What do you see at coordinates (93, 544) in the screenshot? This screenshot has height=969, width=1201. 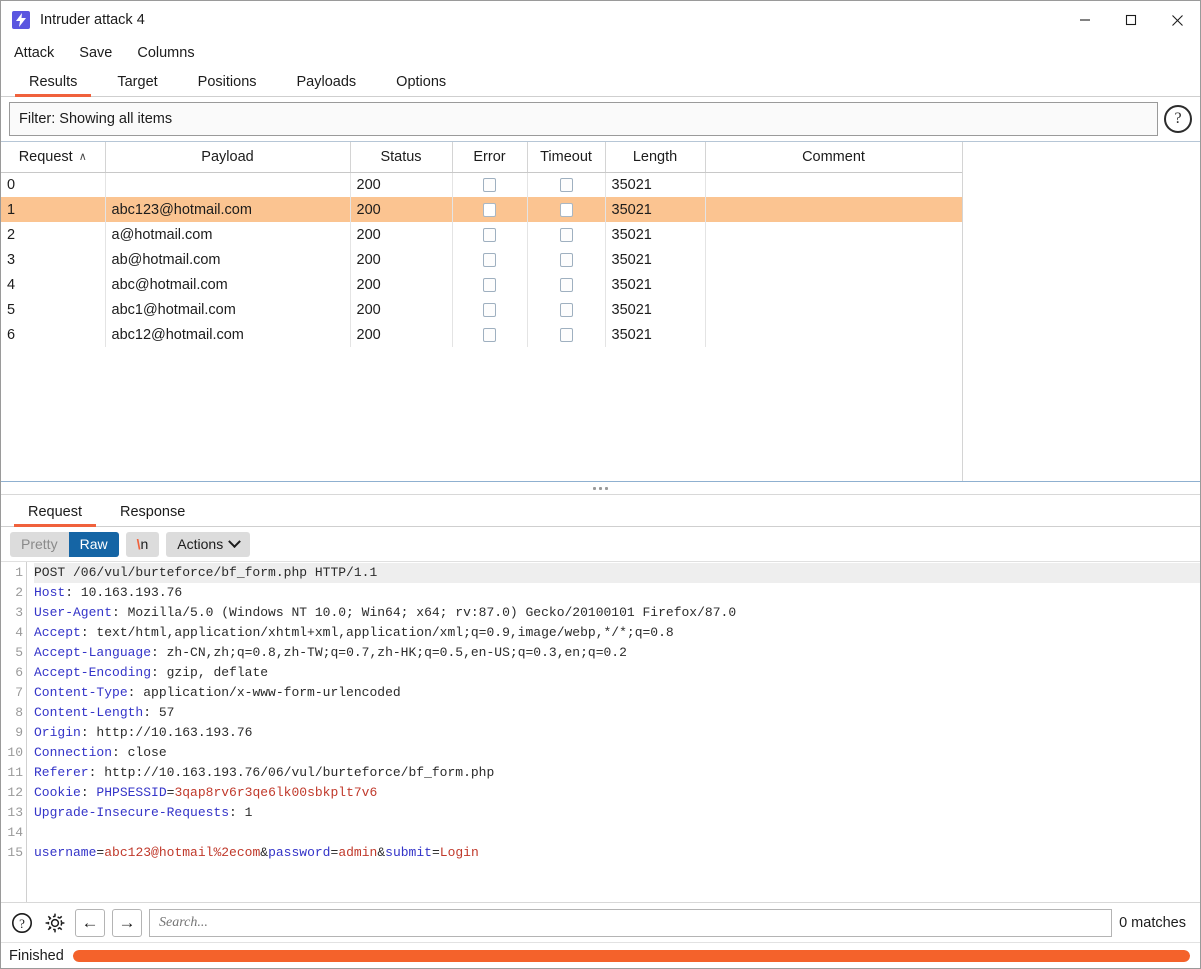 I see `raw-view-button: Raw` at bounding box center [93, 544].